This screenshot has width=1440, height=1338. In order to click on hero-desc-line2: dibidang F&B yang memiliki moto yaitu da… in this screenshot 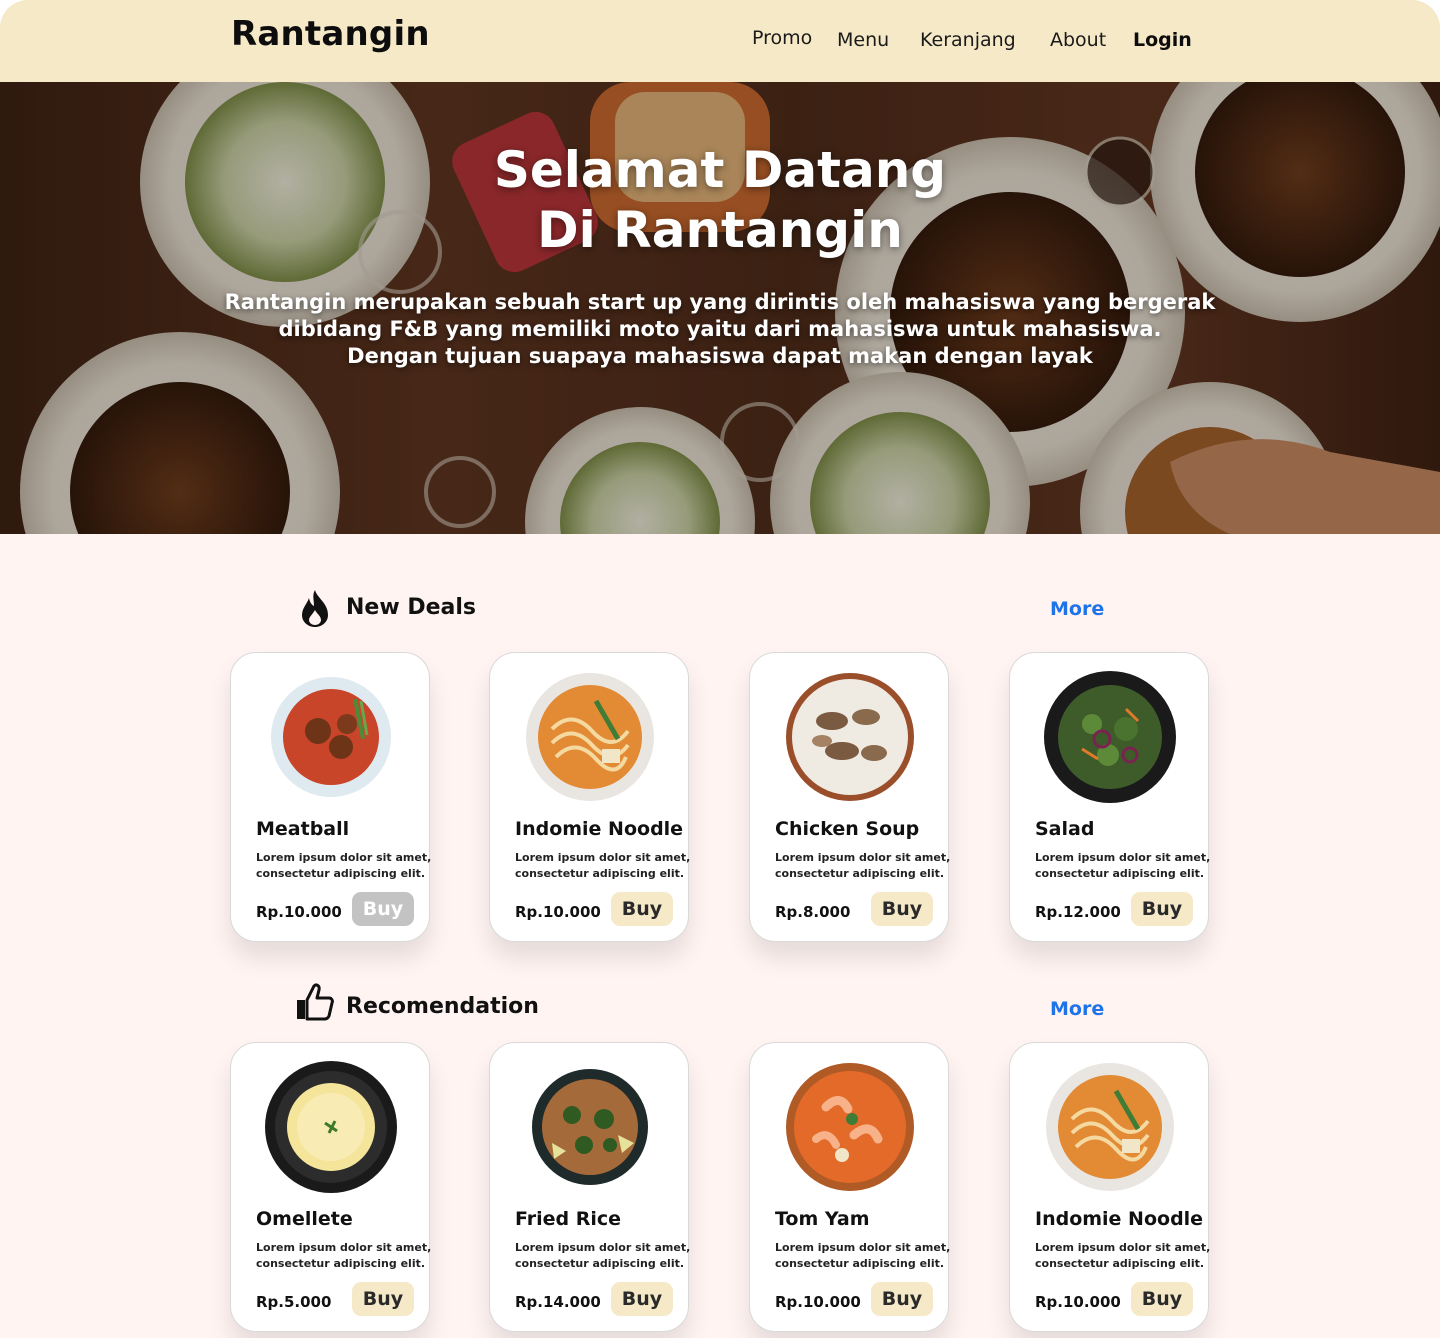, I will do `click(720, 329)`.